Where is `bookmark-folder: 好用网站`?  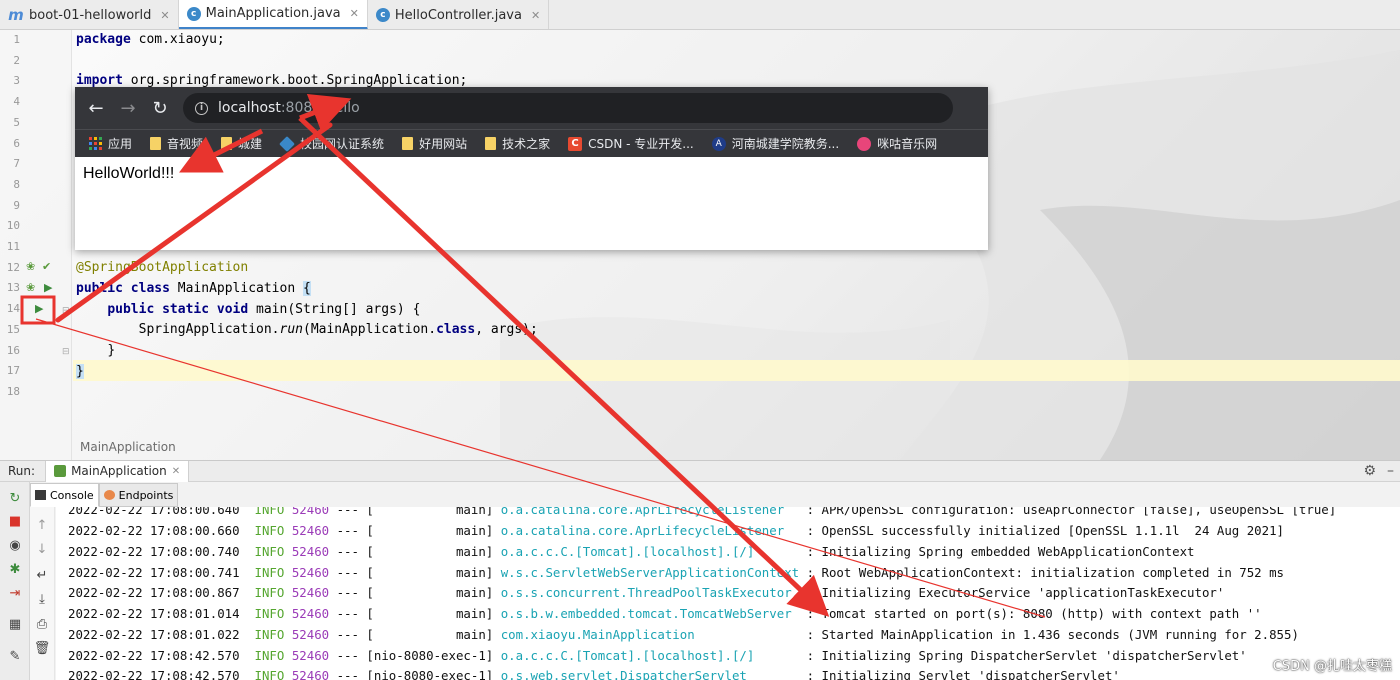
bookmark-folder: 好用网站 is located at coordinates (434, 143).